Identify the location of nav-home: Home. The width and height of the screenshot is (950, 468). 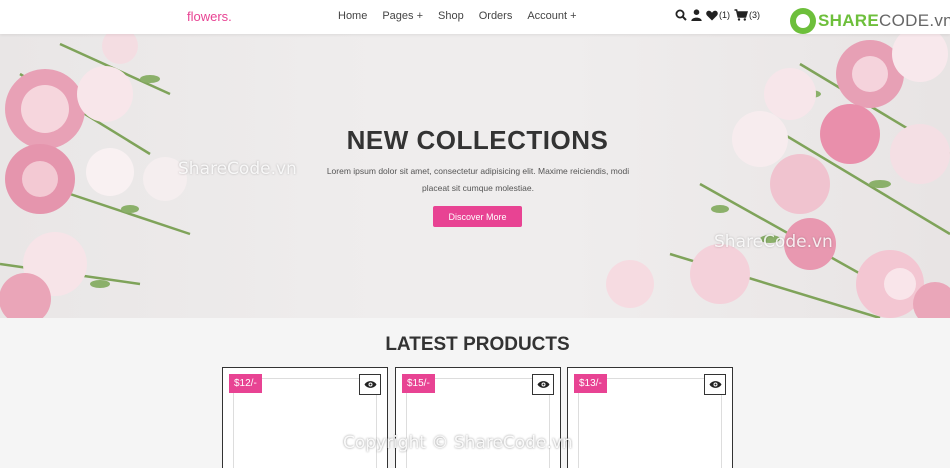
(352, 16).